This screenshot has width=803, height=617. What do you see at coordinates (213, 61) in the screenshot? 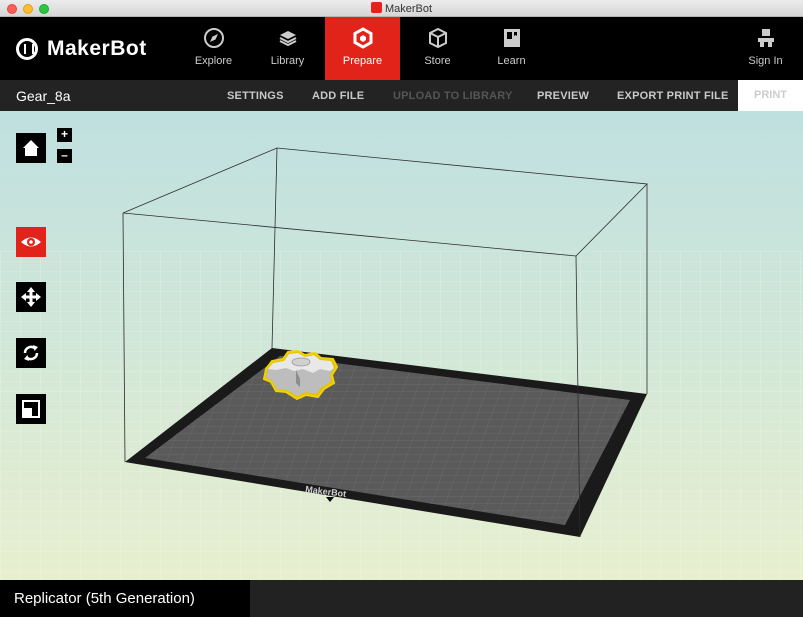
I see `nav-item-label: Explore` at bounding box center [213, 61].